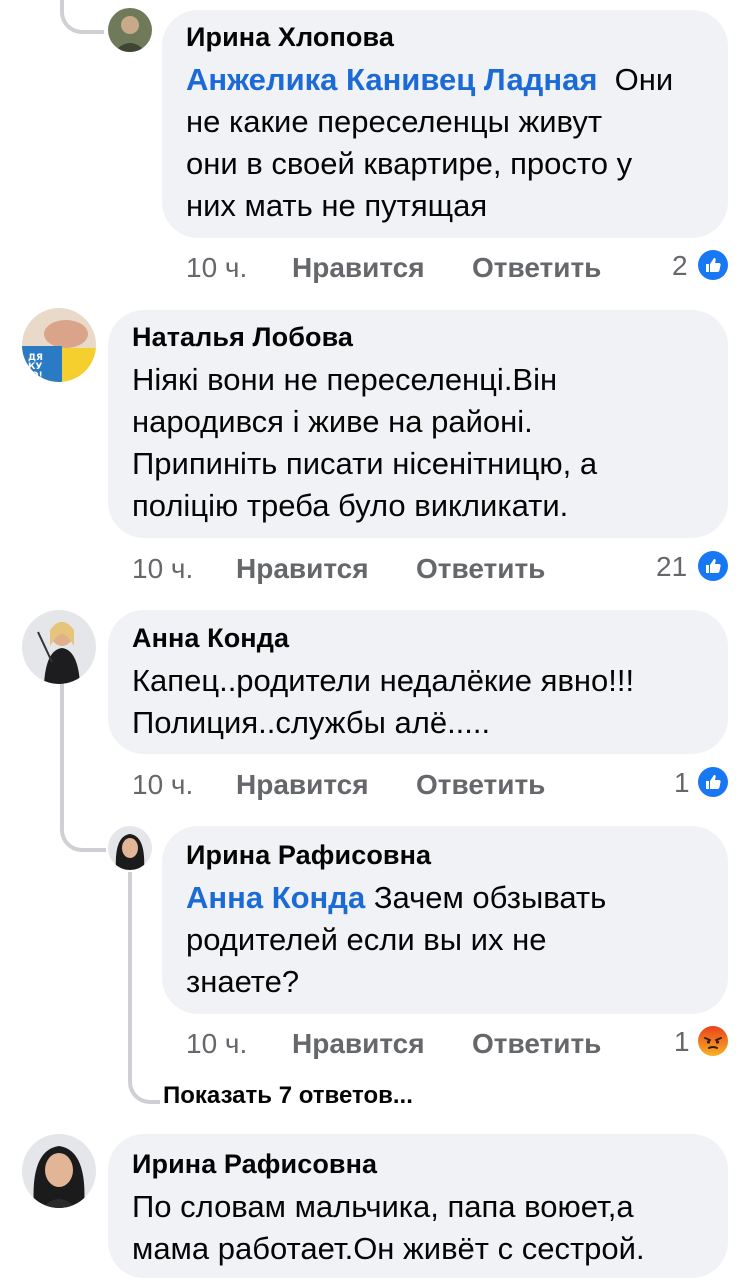 The height and width of the screenshot is (1280, 750). I want to click on svg-text: Ю!, so click(35, 376).